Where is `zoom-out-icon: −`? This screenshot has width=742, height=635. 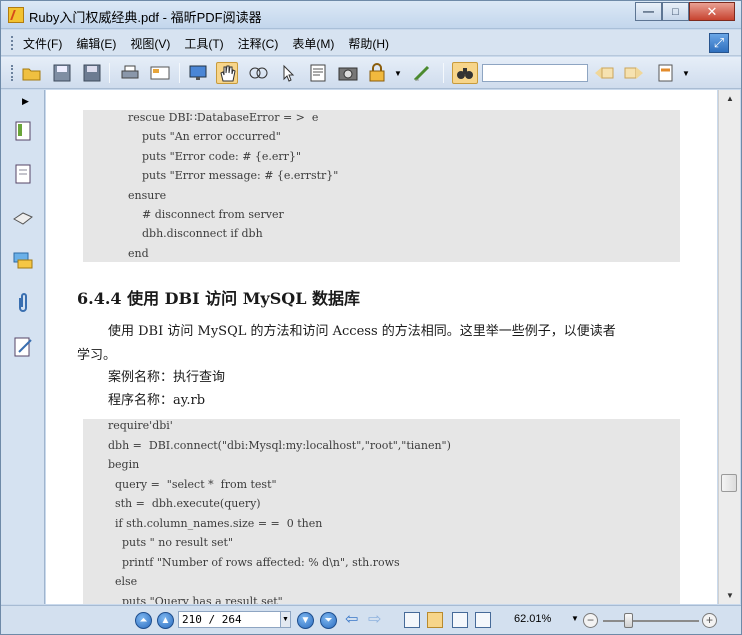 zoom-out-icon: − is located at coordinates (590, 620).